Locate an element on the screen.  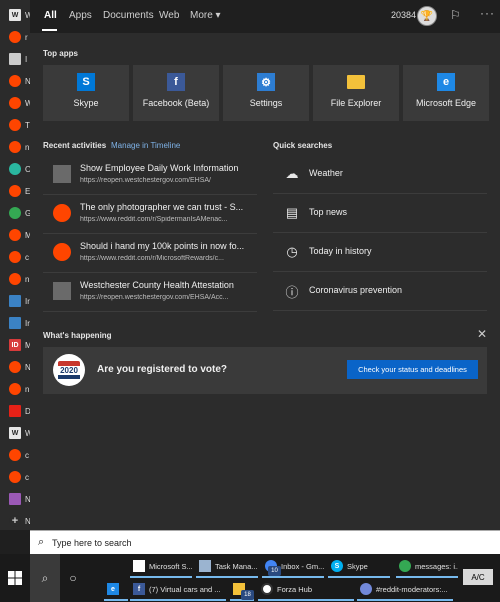
taskbar-app-button: S Skype is located at coordinates (359, 567).